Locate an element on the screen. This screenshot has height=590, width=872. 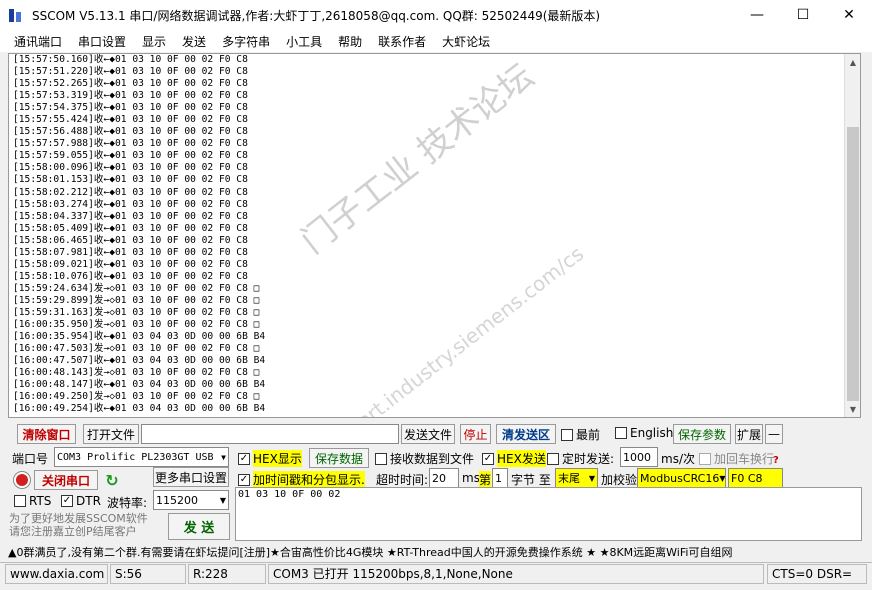
log-line: [15:57:55.424]收←◆01 03 10 0F 00 02 F0 C8 is located at coordinates (130, 120).